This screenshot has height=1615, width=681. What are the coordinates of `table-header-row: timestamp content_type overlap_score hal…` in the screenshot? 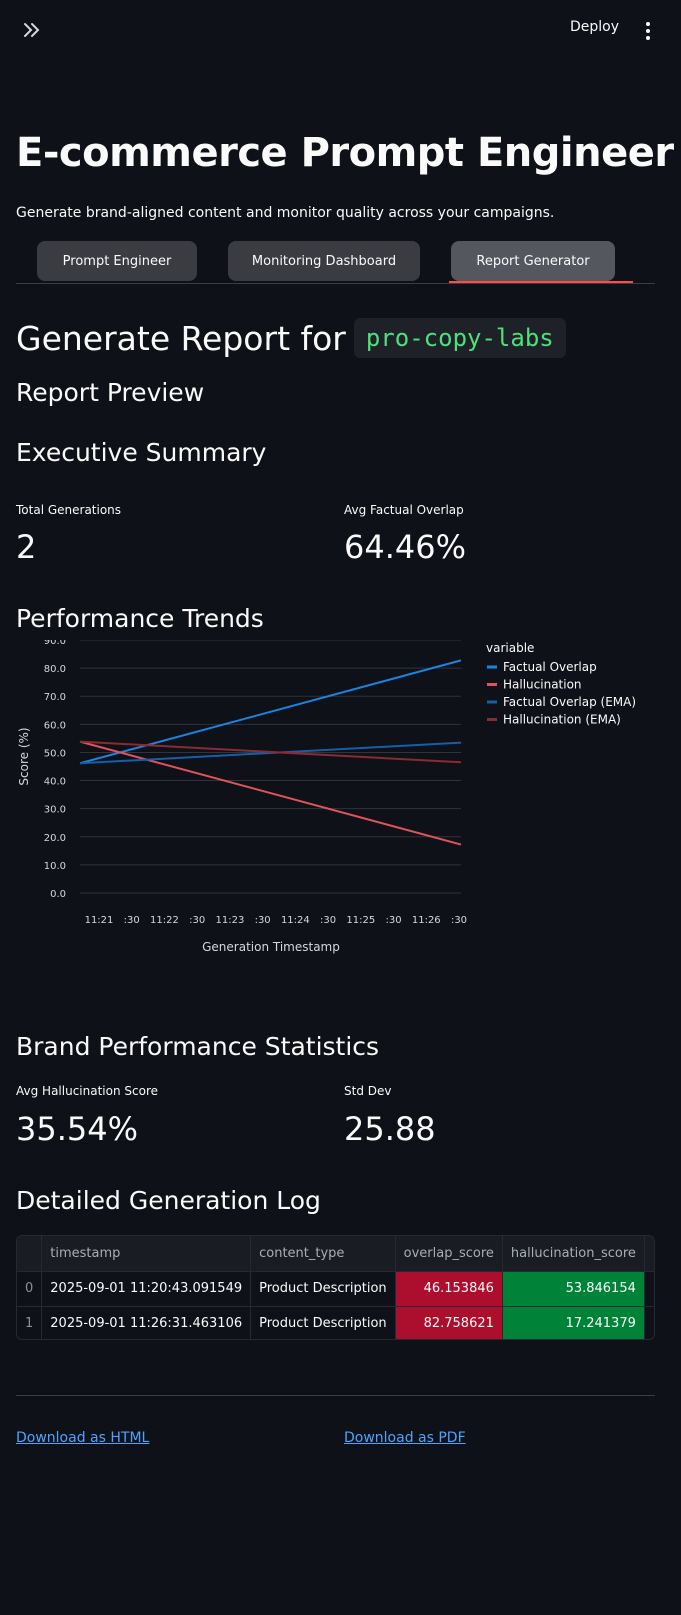 It's located at (335, 1254).